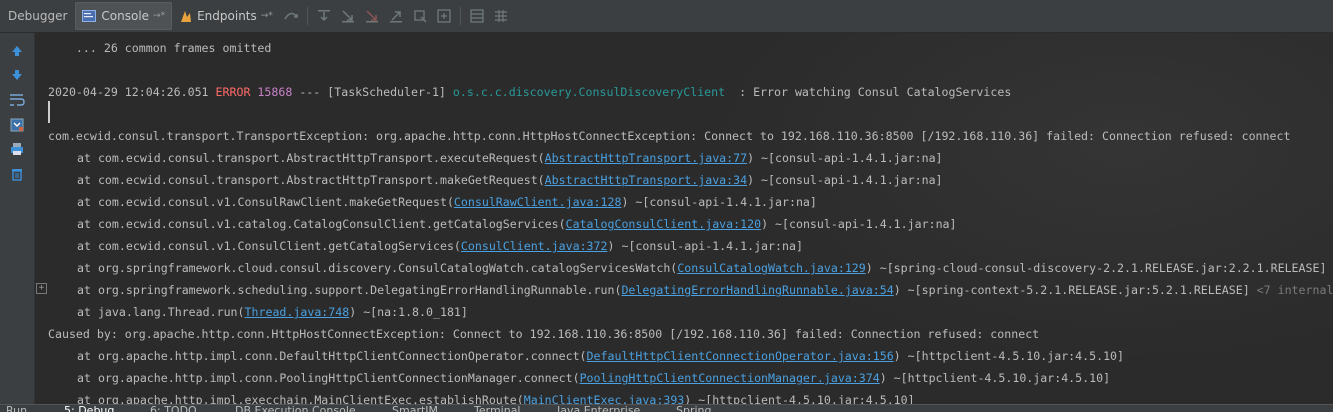  What do you see at coordinates (17, 75) in the screenshot?
I see `down-arrow-icon` at bounding box center [17, 75].